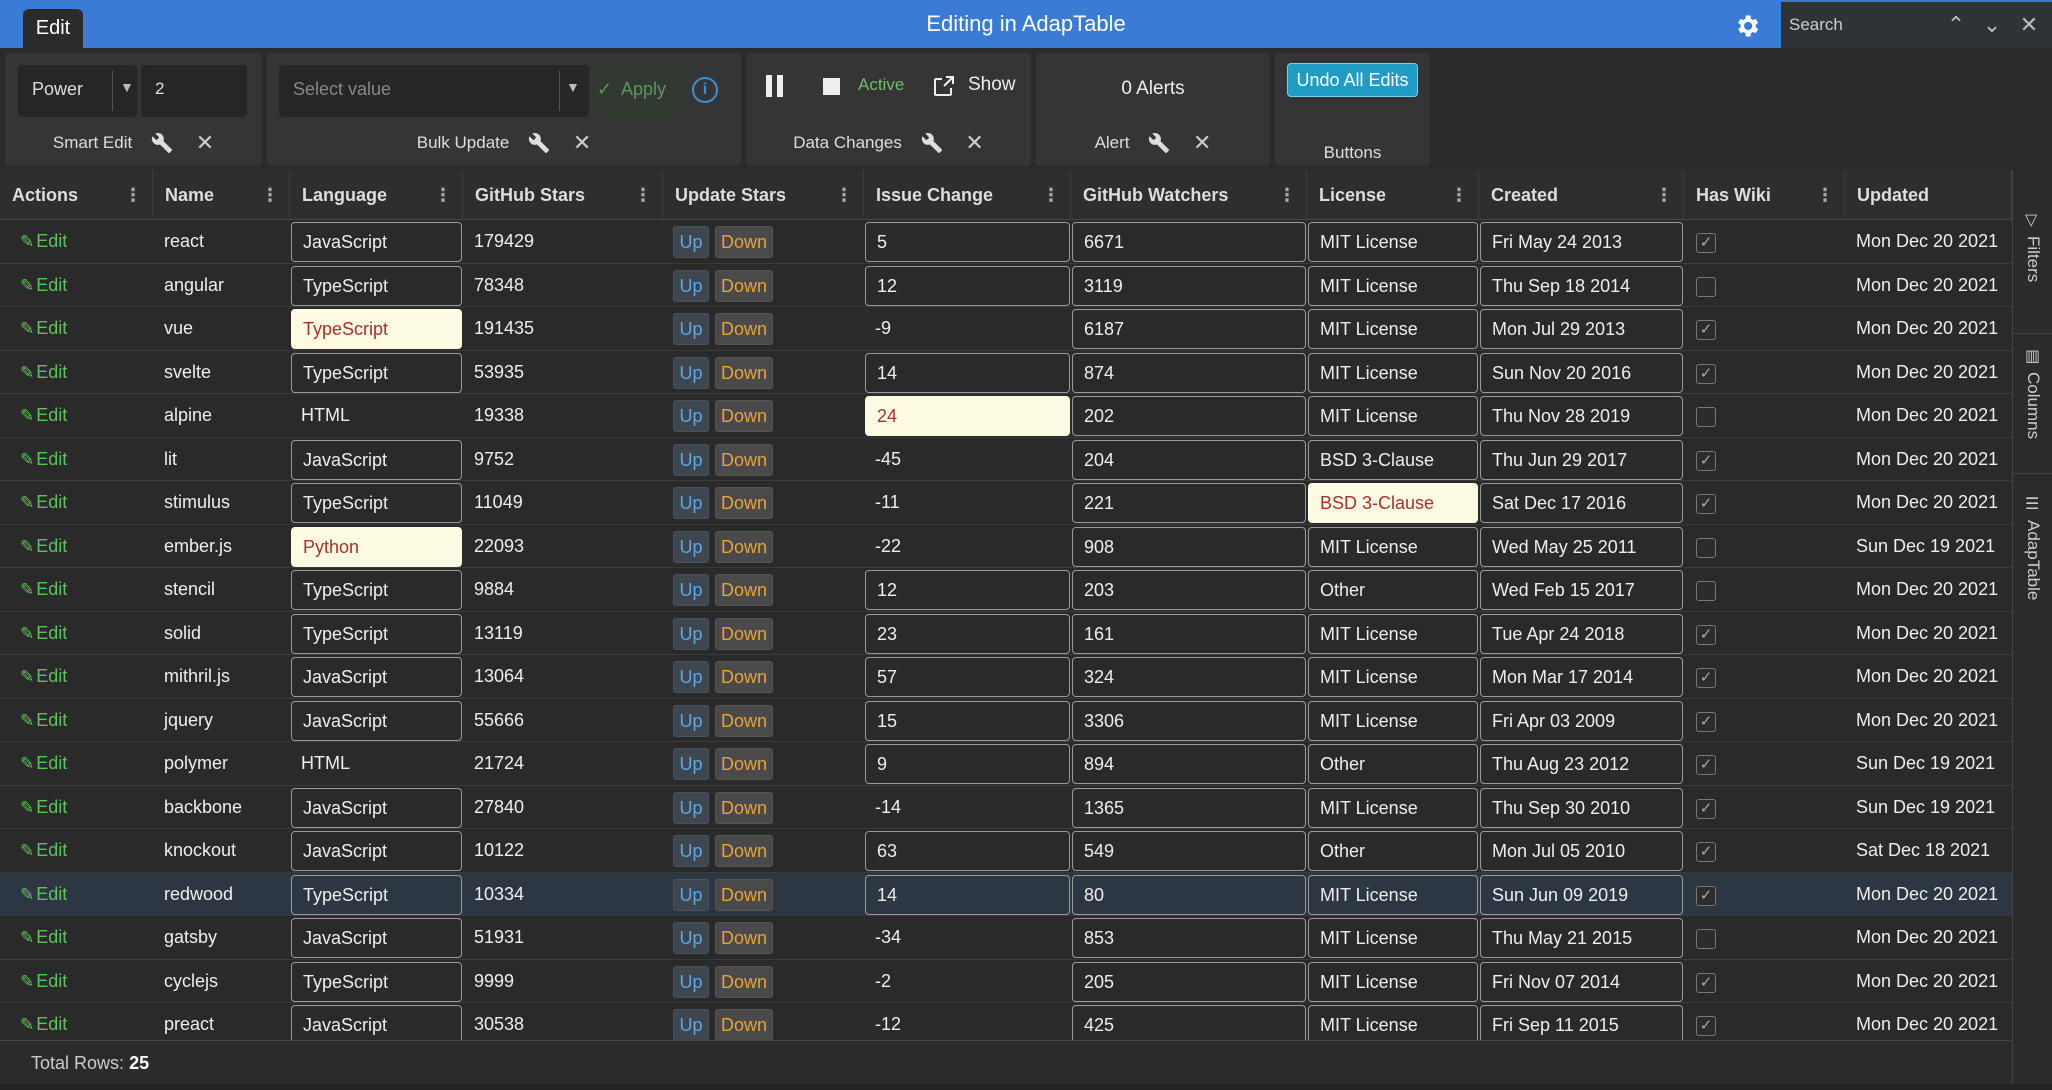 The width and height of the screenshot is (2052, 1090). What do you see at coordinates (1581, 894) in the screenshot?
I see `created-cell: Sun Jun 09 2019` at bounding box center [1581, 894].